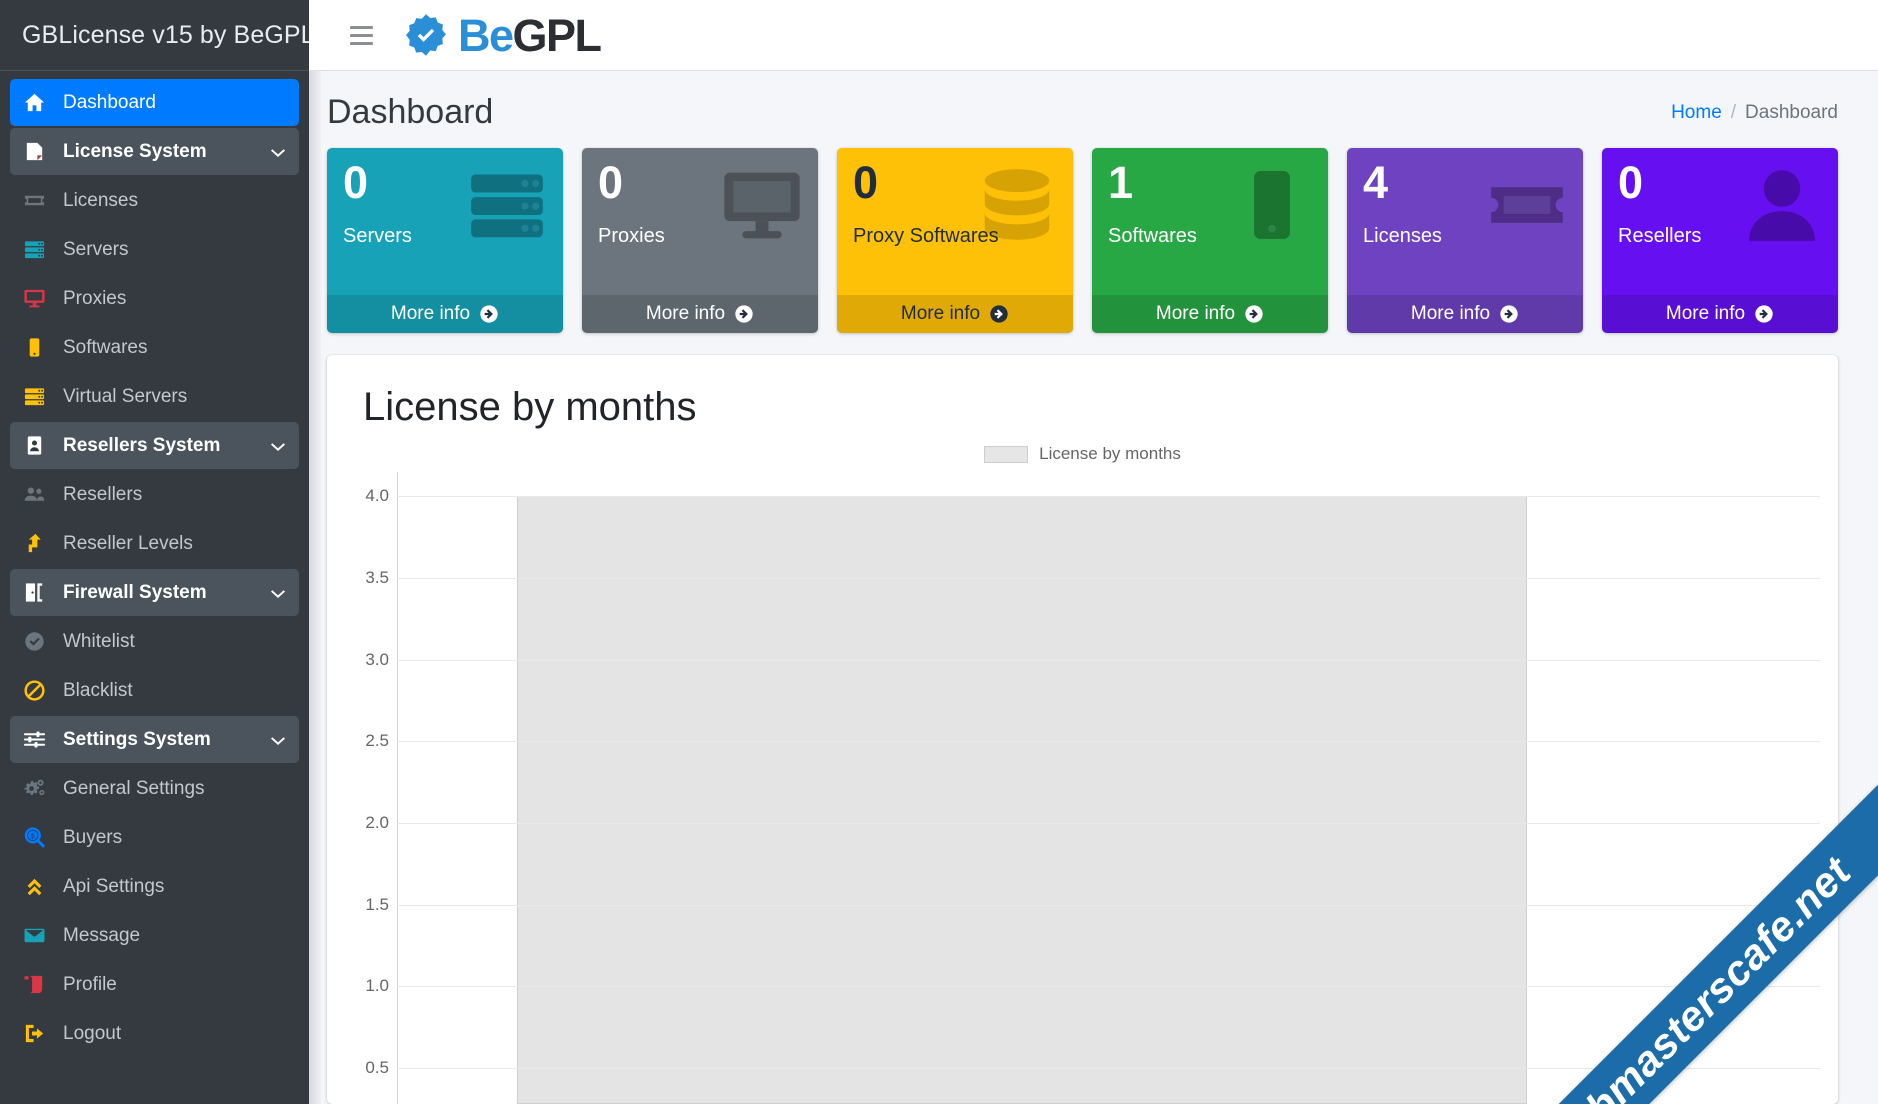  What do you see at coordinates (154, 35) in the screenshot?
I see `sidebar-brand: GBLicense v15 by BeGPL` at bounding box center [154, 35].